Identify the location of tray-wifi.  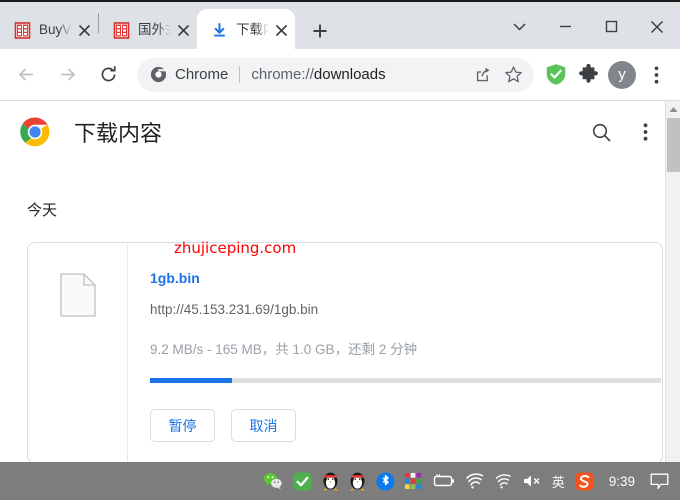
(475, 481).